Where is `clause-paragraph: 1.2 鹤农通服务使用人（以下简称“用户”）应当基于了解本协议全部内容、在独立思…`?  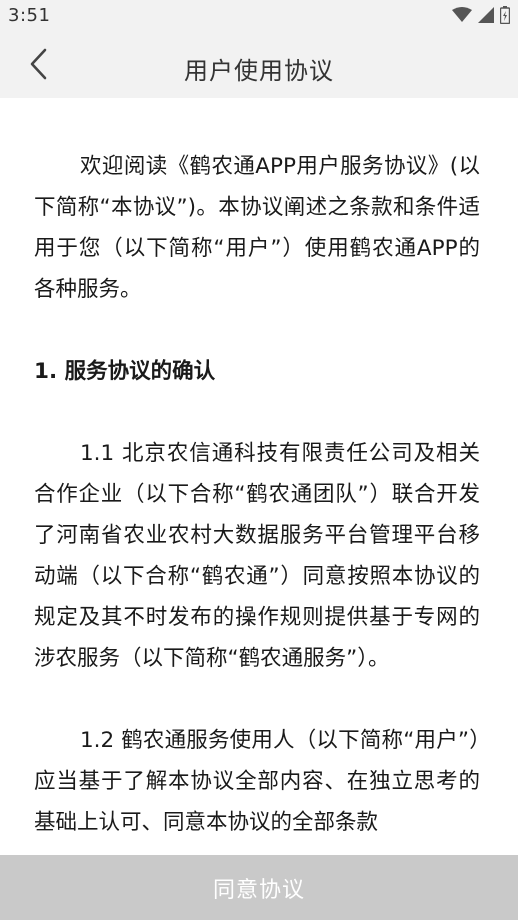
clause-paragraph: 1.2 鹤农通服务使用人（以下简称“用户”）应当基于了解本协议全部内容、在独立思… is located at coordinates (257, 781).